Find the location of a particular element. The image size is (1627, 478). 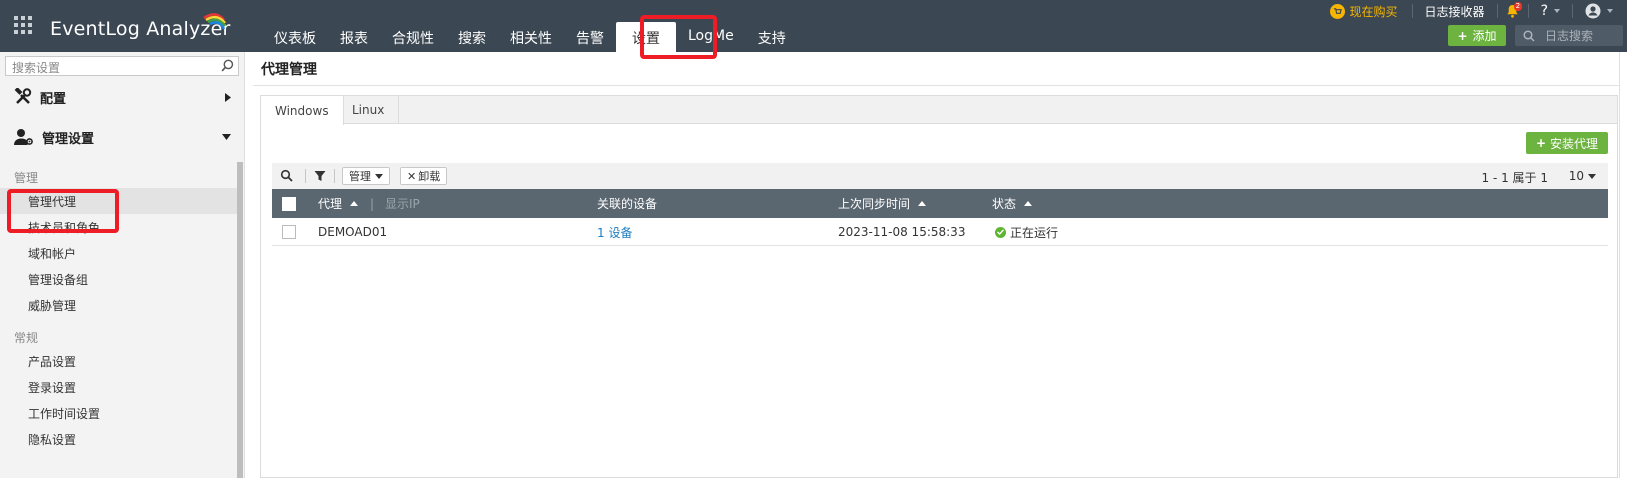

table-row: DEMOAD01 1 设备 2023-11-08 15:58:33 正在运行 is located at coordinates (940, 232).